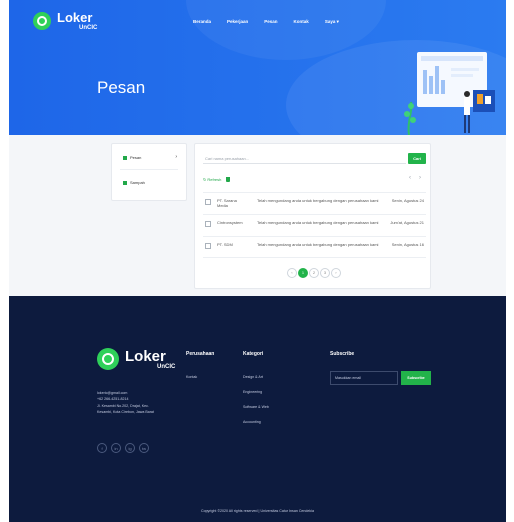  What do you see at coordinates (303, 273) in the screenshot?
I see `page-1-button: 1` at bounding box center [303, 273].